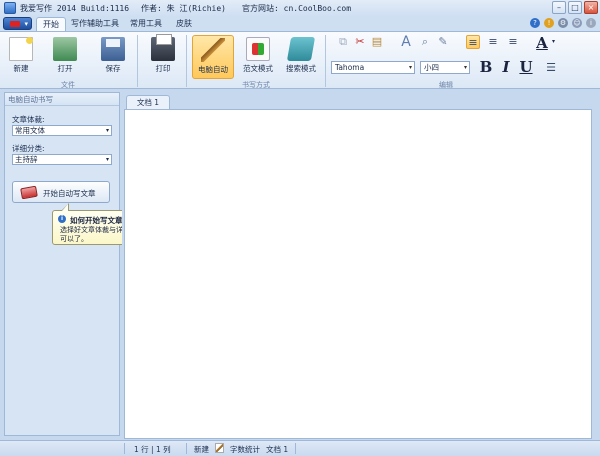  Describe the element at coordinates (446, 85) in the screenshot. I see `edit-group-label: 编辑` at that location.